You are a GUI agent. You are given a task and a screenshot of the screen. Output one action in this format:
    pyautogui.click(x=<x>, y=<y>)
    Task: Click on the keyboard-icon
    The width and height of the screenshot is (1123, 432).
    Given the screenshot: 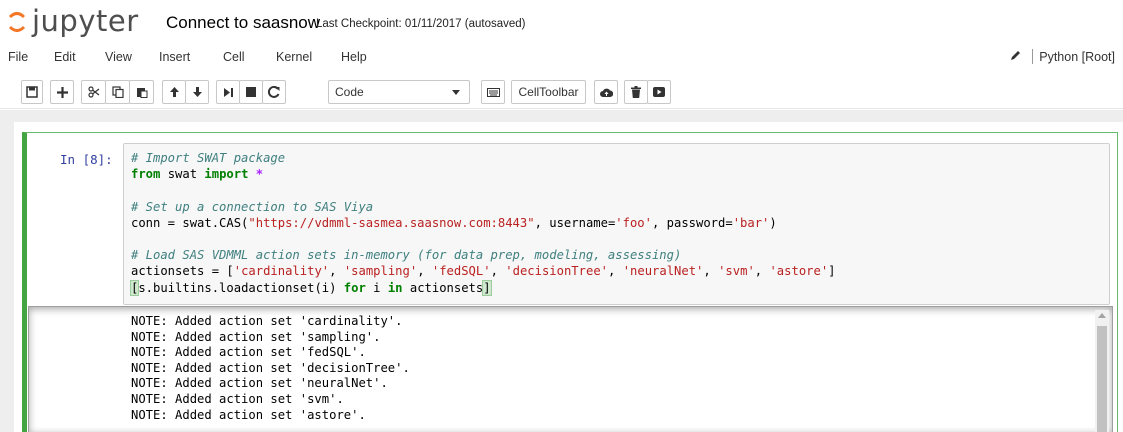 What is the action you would take?
    pyautogui.click(x=493, y=92)
    